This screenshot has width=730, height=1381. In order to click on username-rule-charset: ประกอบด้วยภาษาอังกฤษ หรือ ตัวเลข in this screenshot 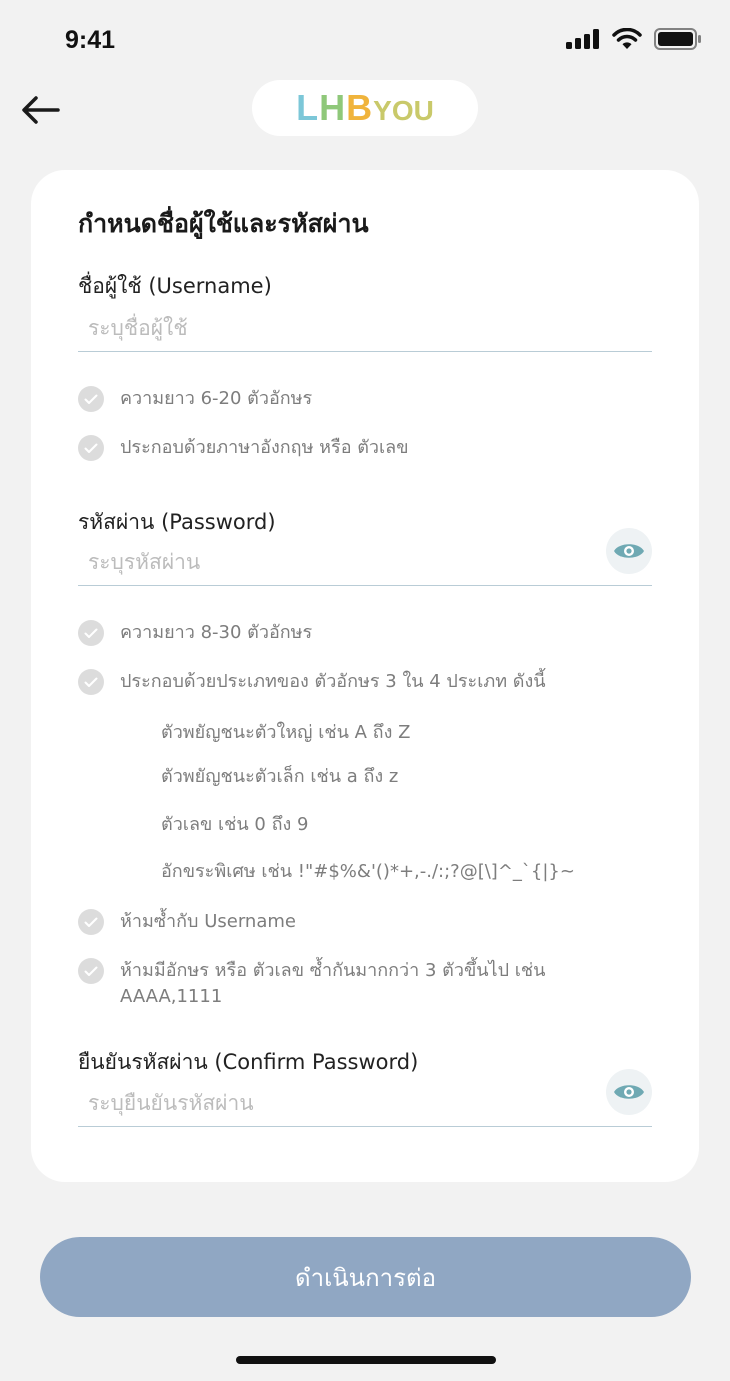, I will do `click(243, 448)`.